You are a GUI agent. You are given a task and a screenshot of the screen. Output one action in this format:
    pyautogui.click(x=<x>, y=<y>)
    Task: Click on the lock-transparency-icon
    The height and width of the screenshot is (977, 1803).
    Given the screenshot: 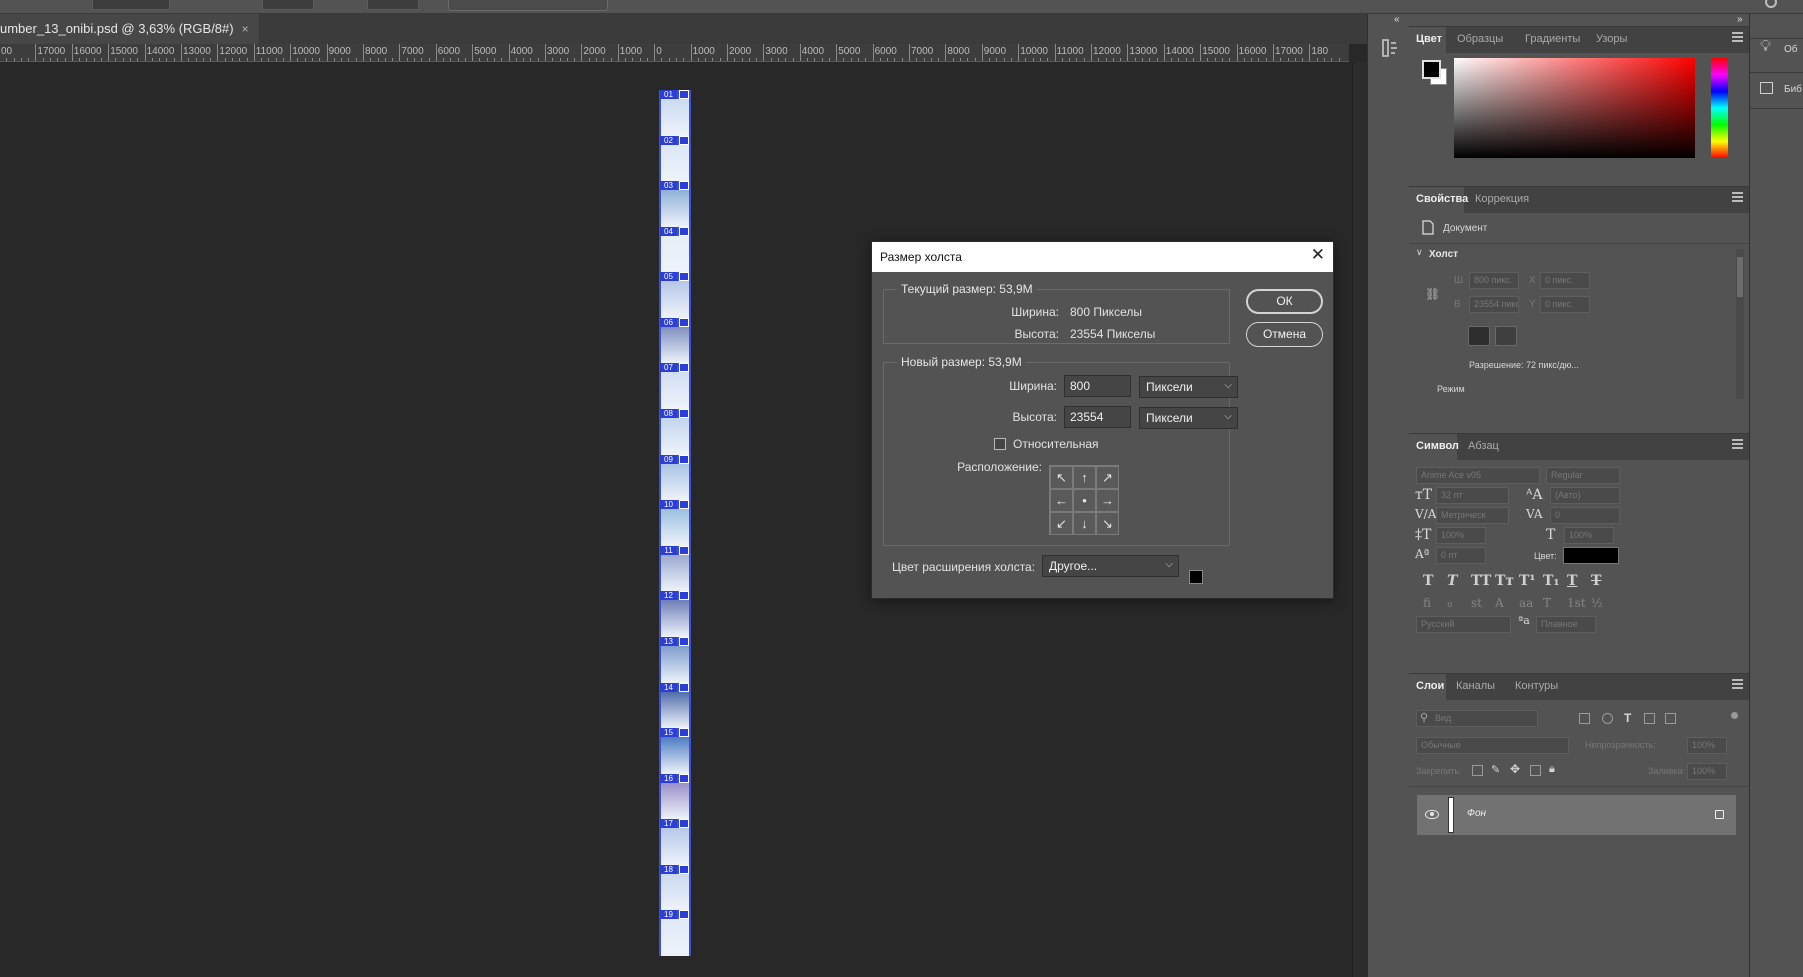 What is the action you would take?
    pyautogui.click(x=1477, y=770)
    